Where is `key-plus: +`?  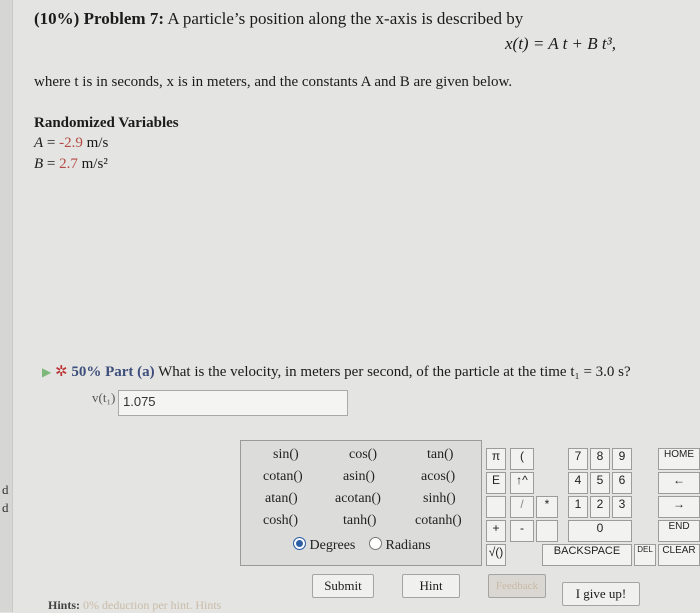 key-plus: + is located at coordinates (496, 531).